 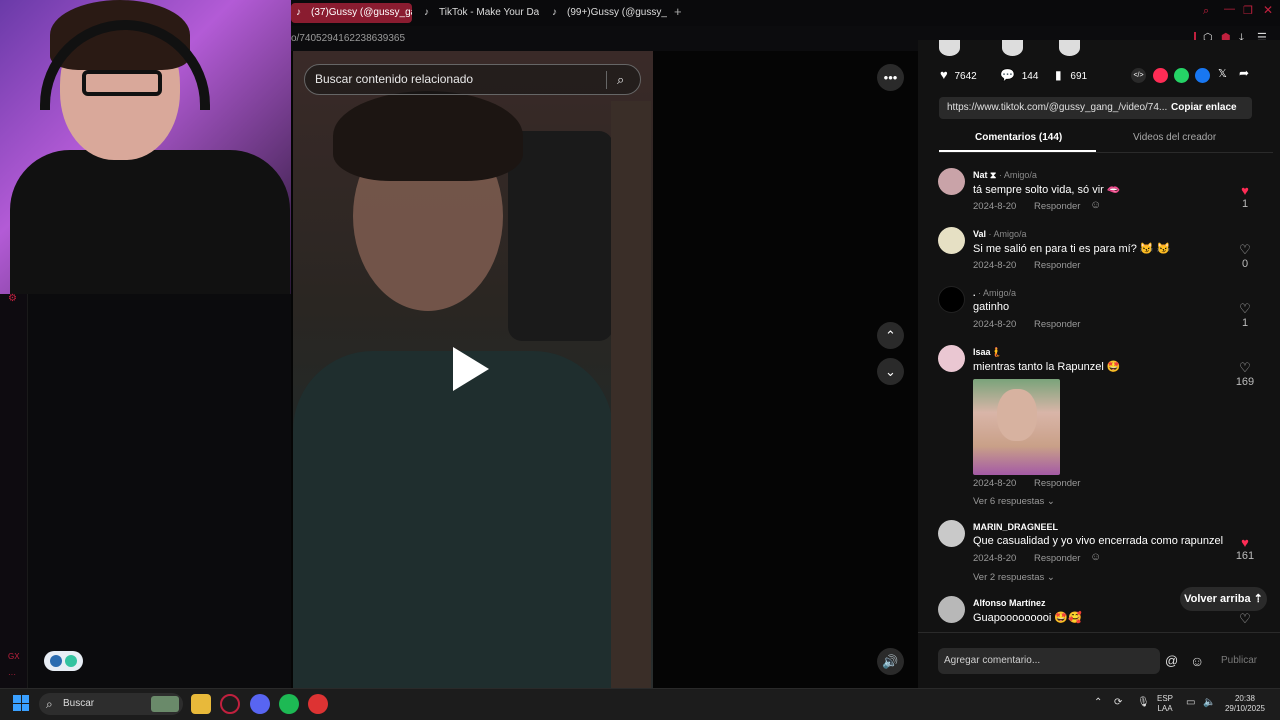 What do you see at coordinates (201, 704) in the screenshot?
I see `file-explorer-icon` at bounding box center [201, 704].